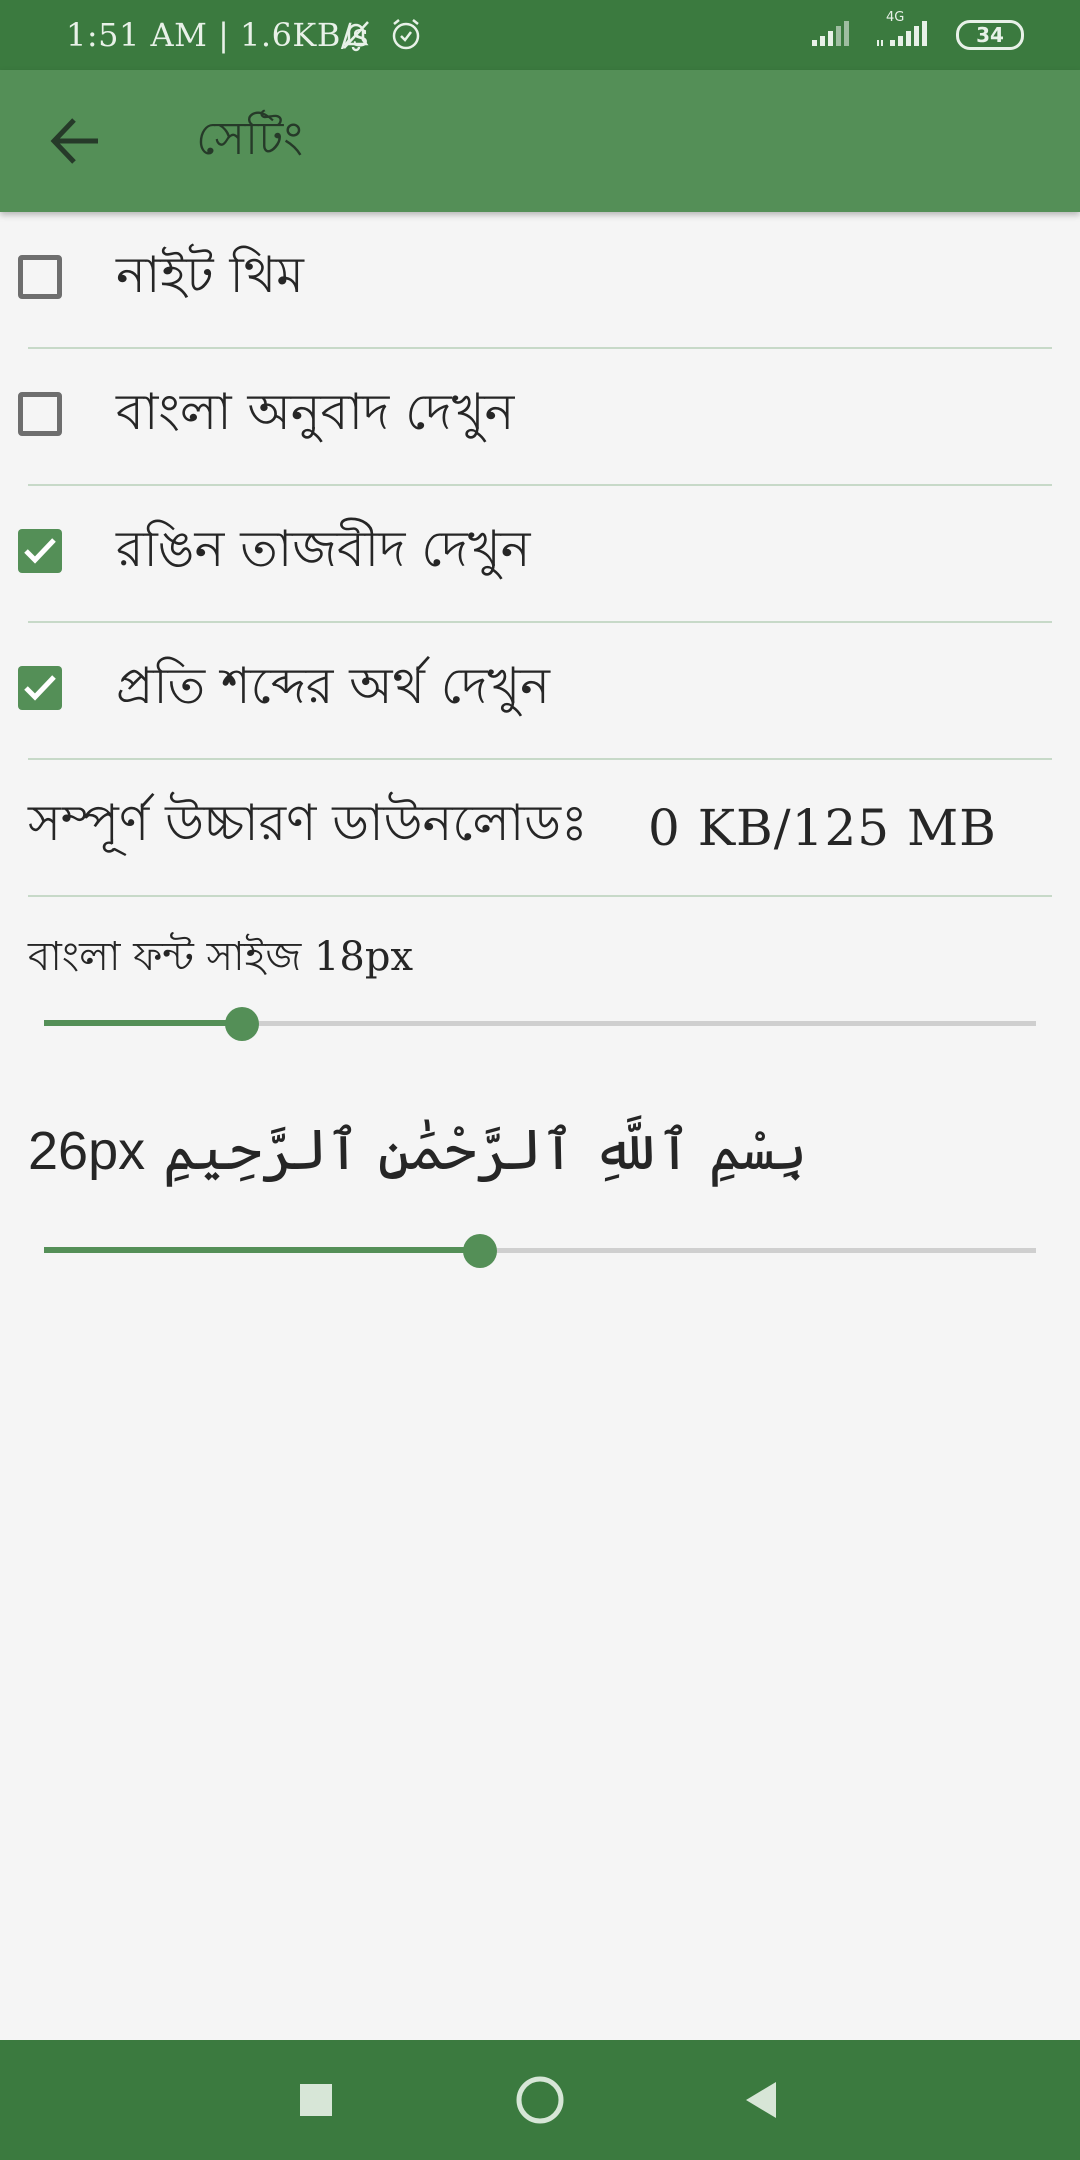 The image size is (1080, 2160). What do you see at coordinates (315, 412) in the screenshot?
I see `setting-label: বাংলা অনুবাদ দেখুন` at bounding box center [315, 412].